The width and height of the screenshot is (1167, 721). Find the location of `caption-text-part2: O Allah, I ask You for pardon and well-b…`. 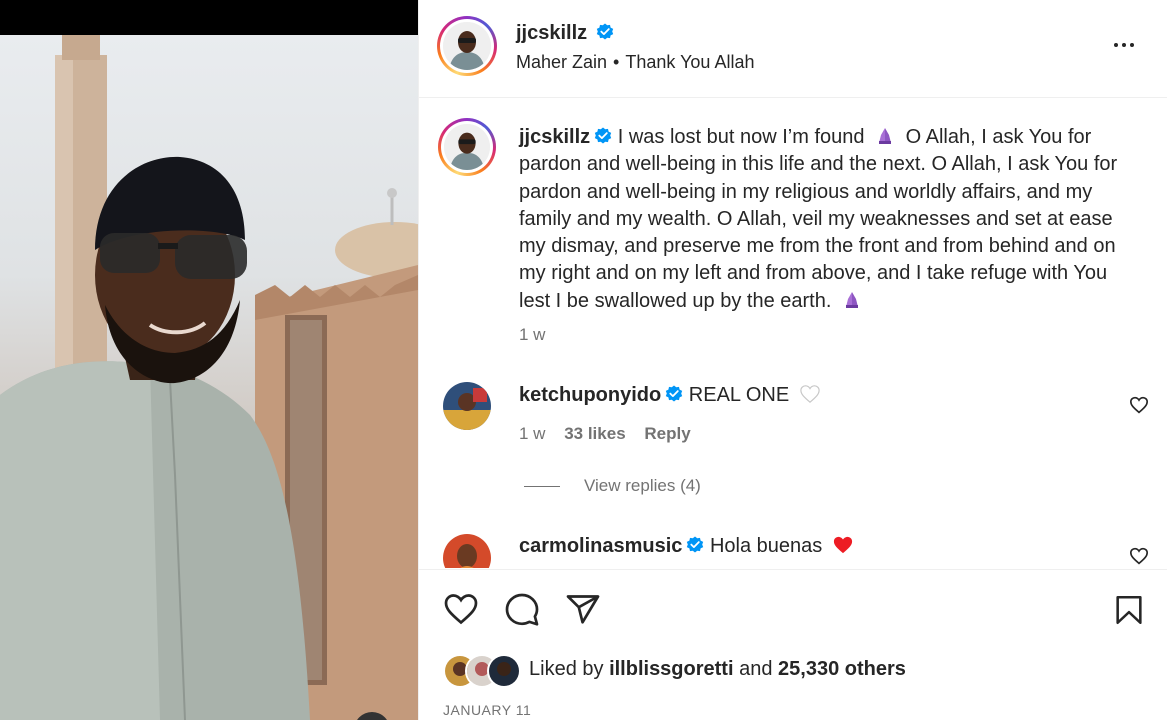

caption-text-part2: O Allah, I ask You for pardon and well-b… is located at coordinates (818, 219).